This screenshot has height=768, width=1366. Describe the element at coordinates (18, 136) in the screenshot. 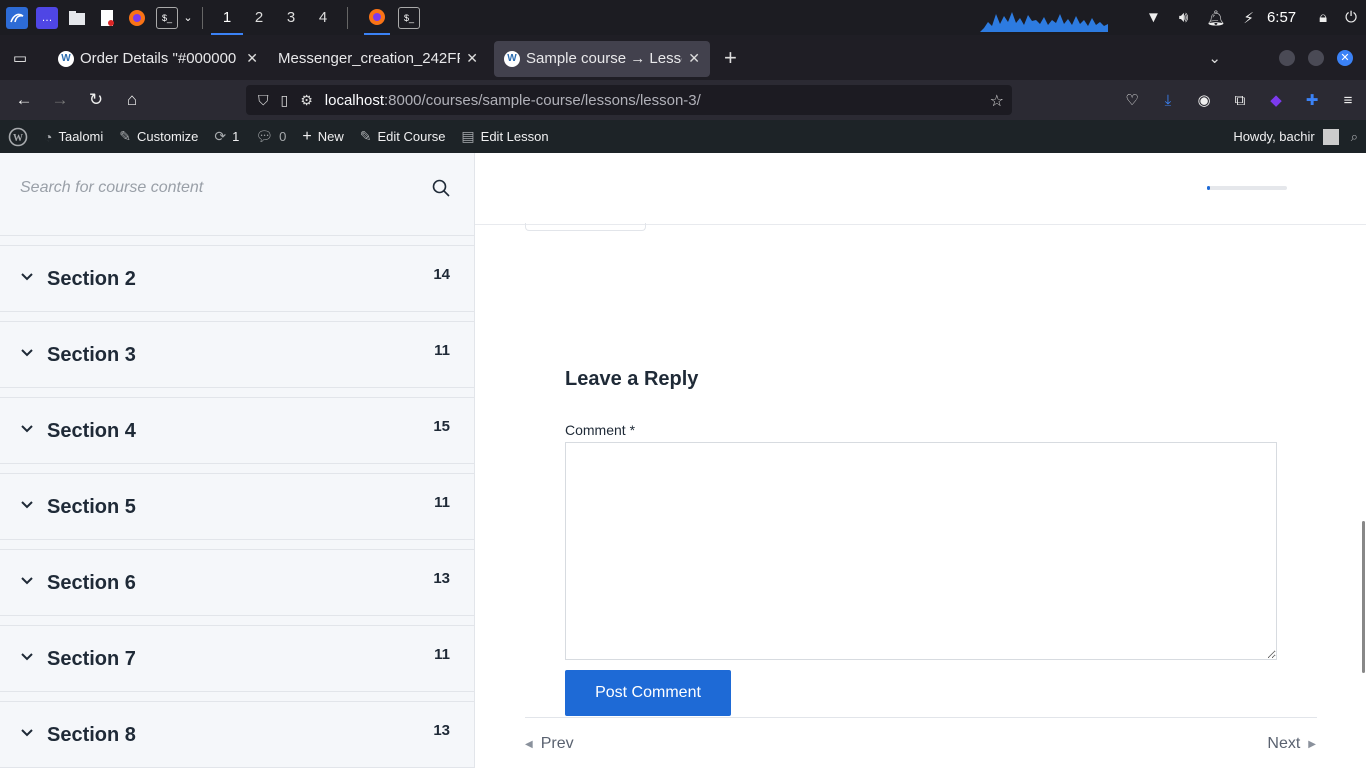

I see `wordpress-logo-icon: W` at that location.